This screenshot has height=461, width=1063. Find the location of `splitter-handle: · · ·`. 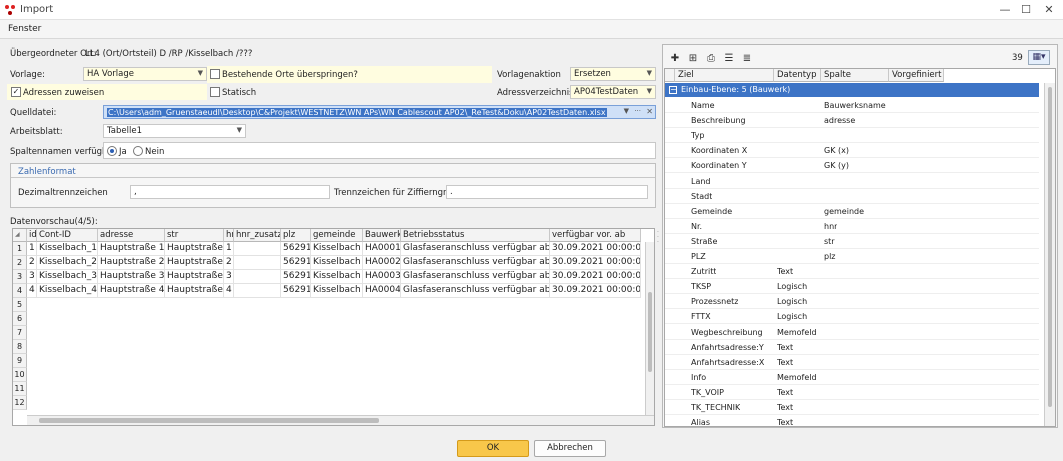

splitter-handle: · · · is located at coordinates (659, 238).